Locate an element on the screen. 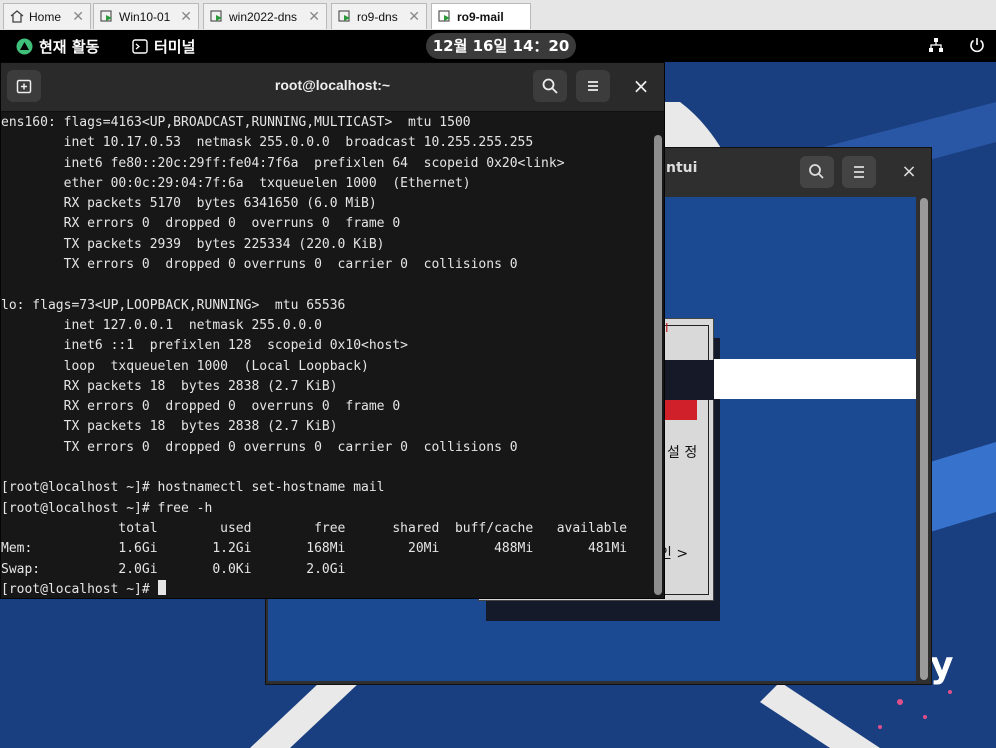 Image resolution: width=996 pixels, height=748 pixels. background-search-button is located at coordinates (817, 172).